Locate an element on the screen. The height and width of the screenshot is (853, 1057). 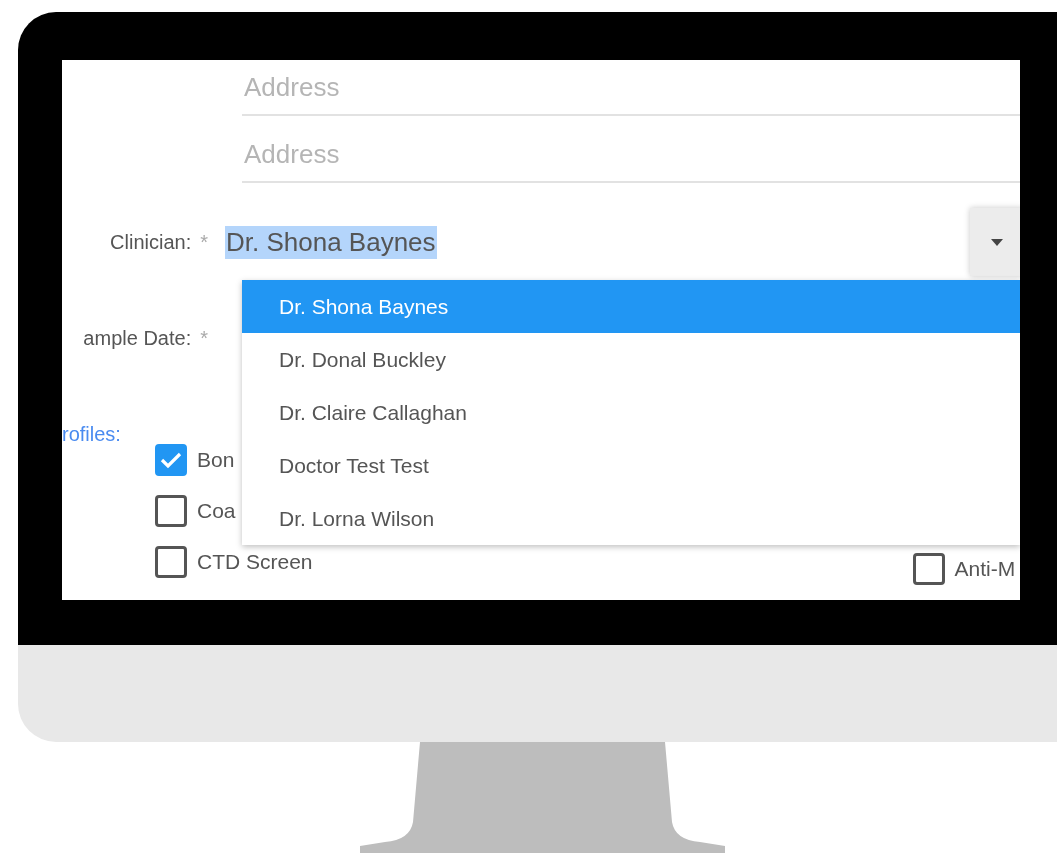
profiles-heading: rofiles: is located at coordinates (92, 434).